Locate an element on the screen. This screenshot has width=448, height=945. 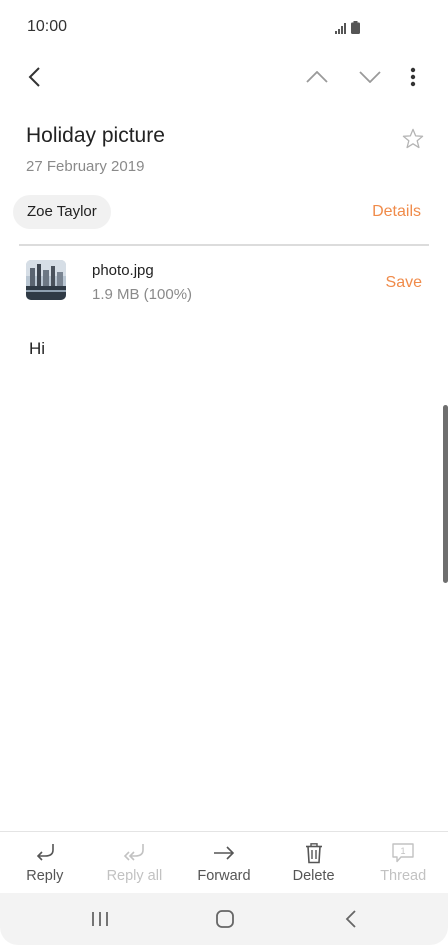
next-email-button is located at coordinates (370, 77).